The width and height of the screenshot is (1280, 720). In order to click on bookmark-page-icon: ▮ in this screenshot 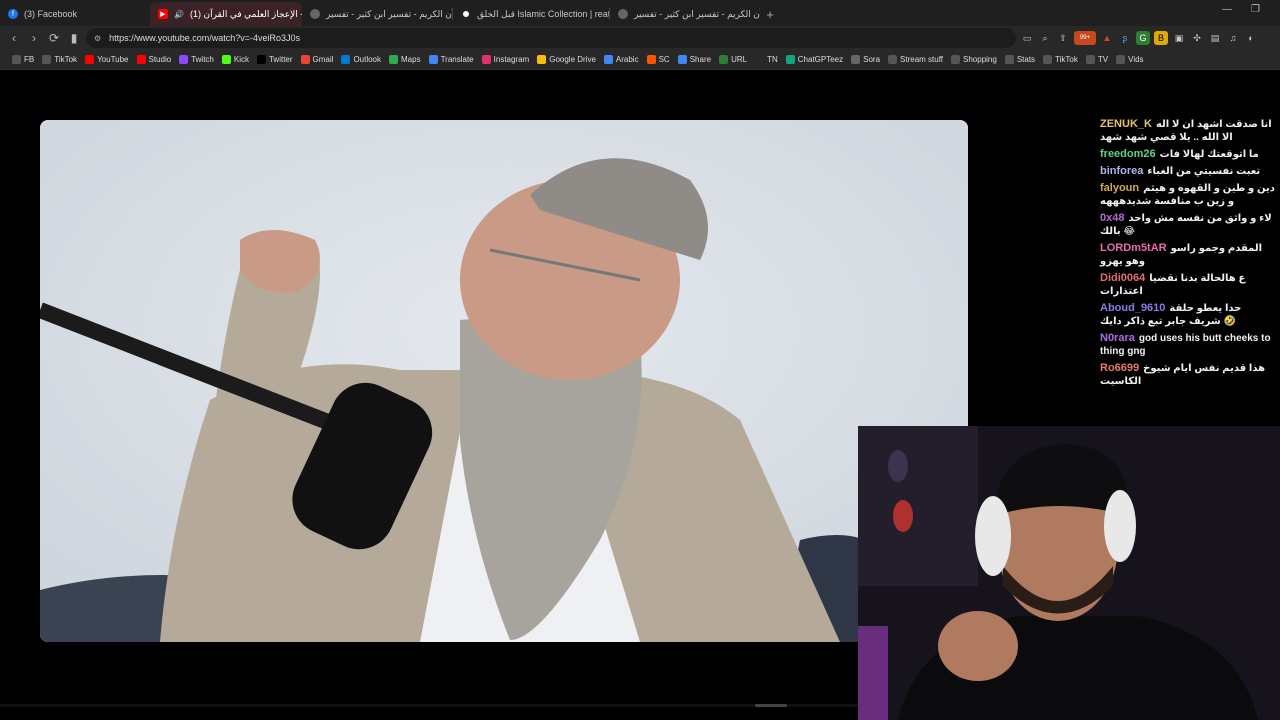, I will do `click(74, 38)`.